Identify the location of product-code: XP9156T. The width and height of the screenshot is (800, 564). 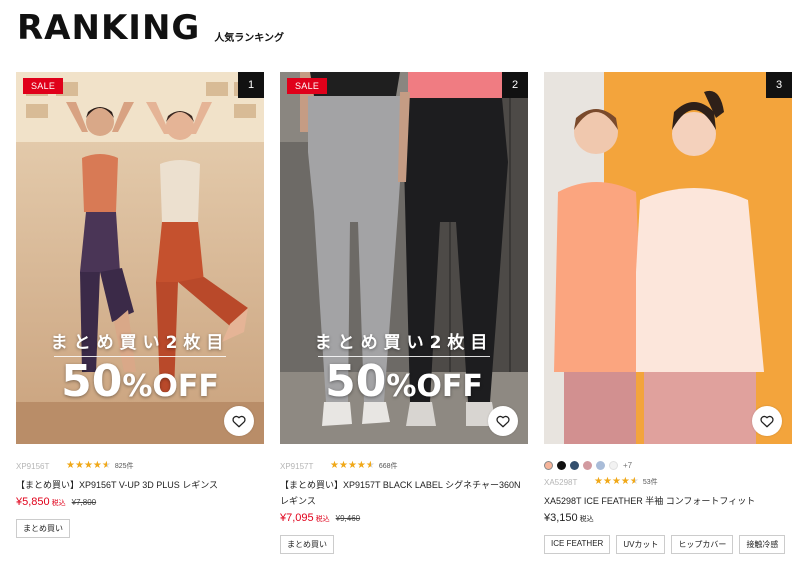
(33, 466).